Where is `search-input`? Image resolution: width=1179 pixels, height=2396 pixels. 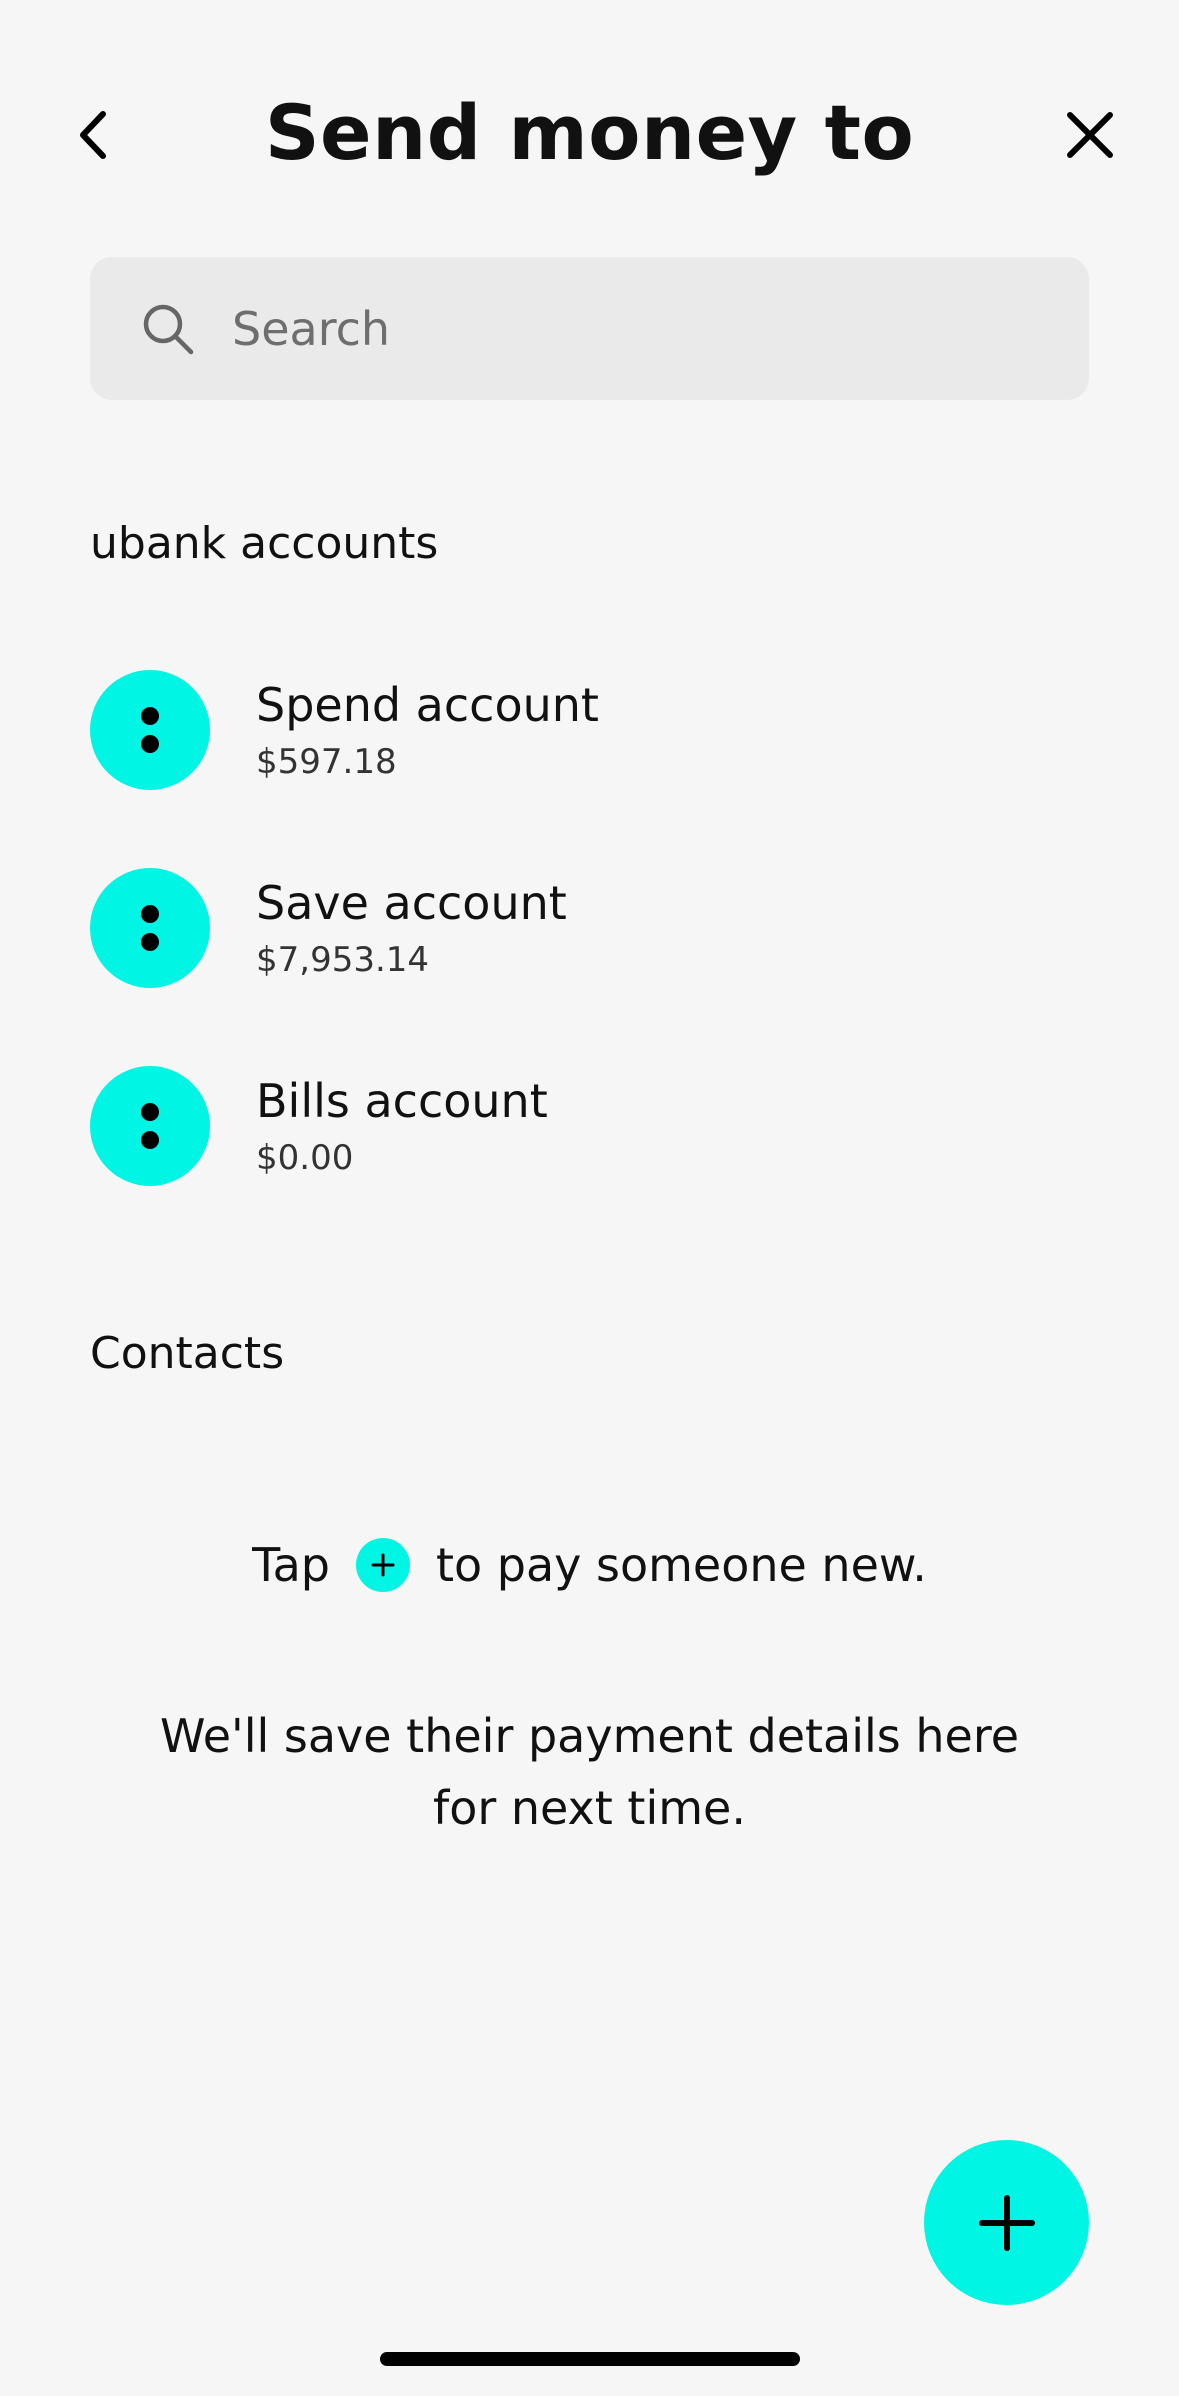 search-input is located at coordinates (612, 328).